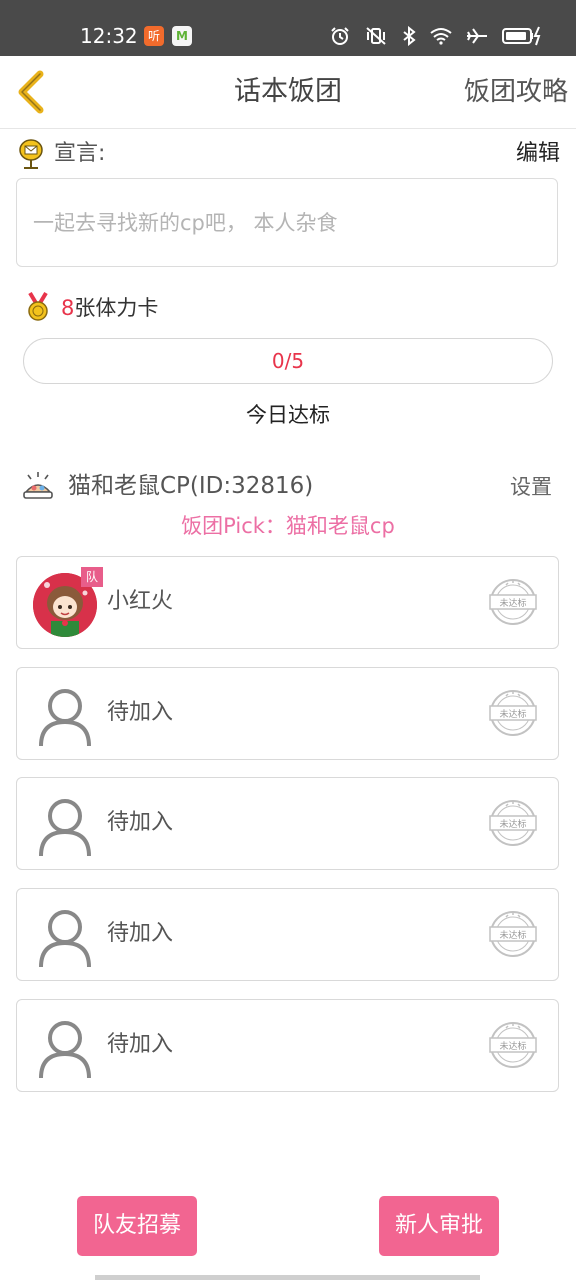  Describe the element at coordinates (38, 486) in the screenshot. I see `team-icon` at that location.